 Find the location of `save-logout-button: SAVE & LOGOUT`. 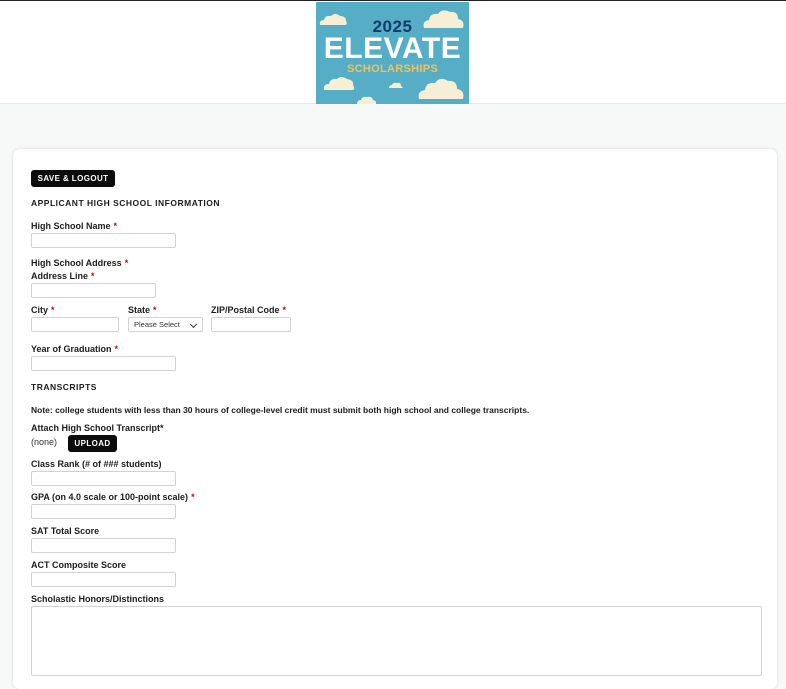

save-logout-button: SAVE & LOGOUT is located at coordinates (73, 178).